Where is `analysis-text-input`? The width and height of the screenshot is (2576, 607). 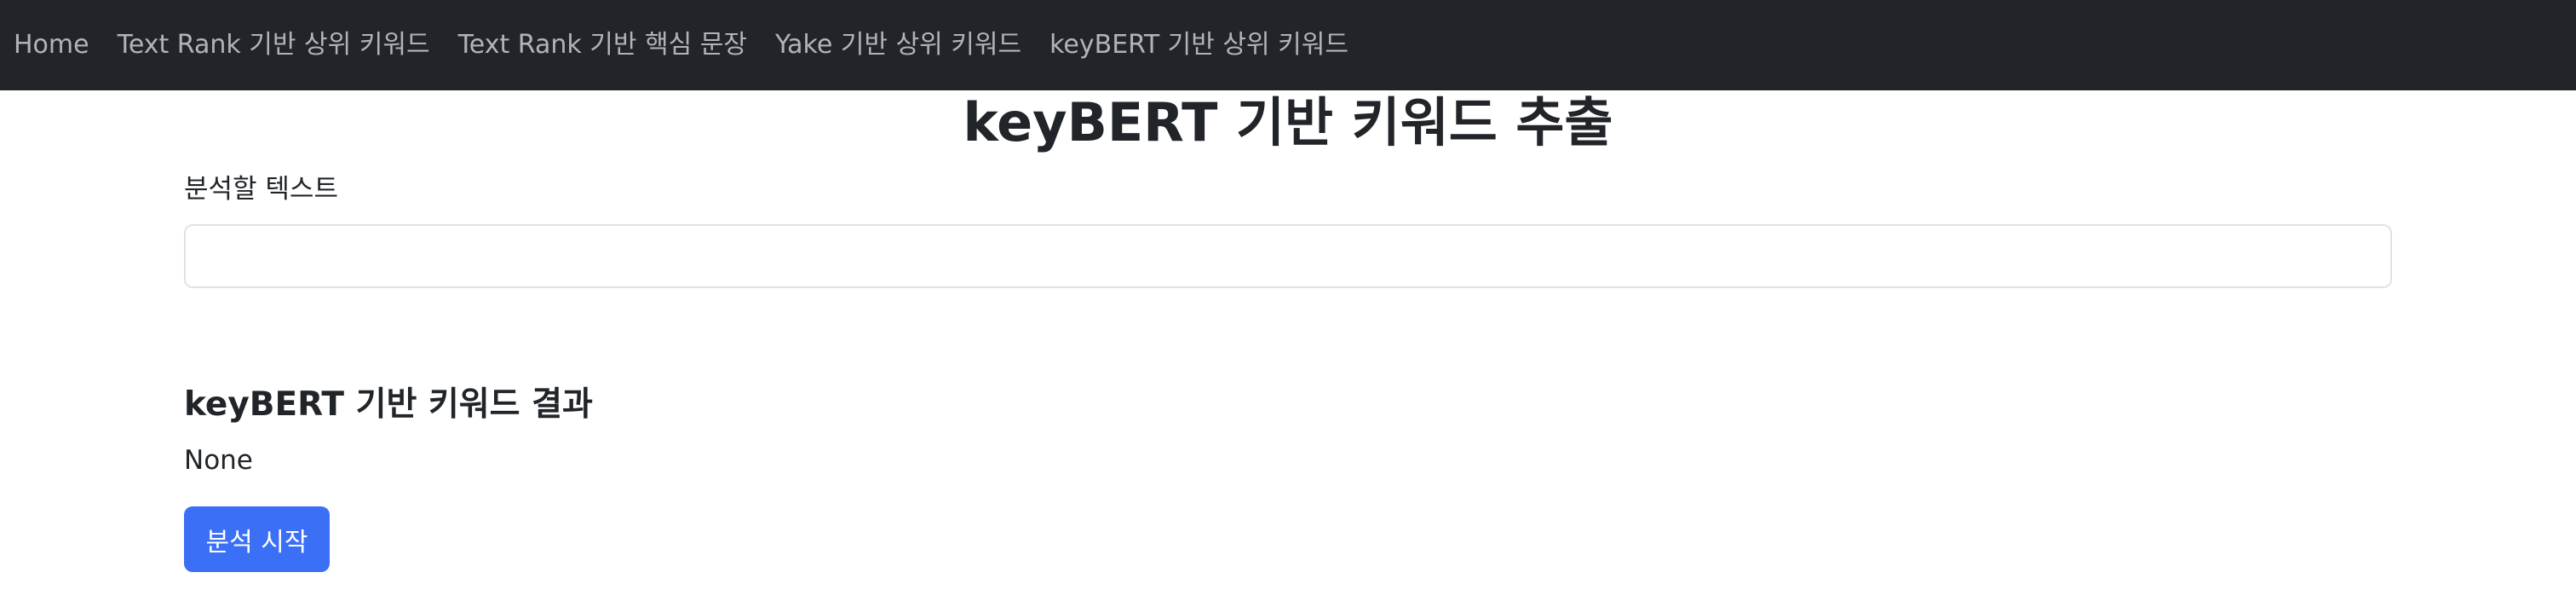
analysis-text-input is located at coordinates (1288, 256).